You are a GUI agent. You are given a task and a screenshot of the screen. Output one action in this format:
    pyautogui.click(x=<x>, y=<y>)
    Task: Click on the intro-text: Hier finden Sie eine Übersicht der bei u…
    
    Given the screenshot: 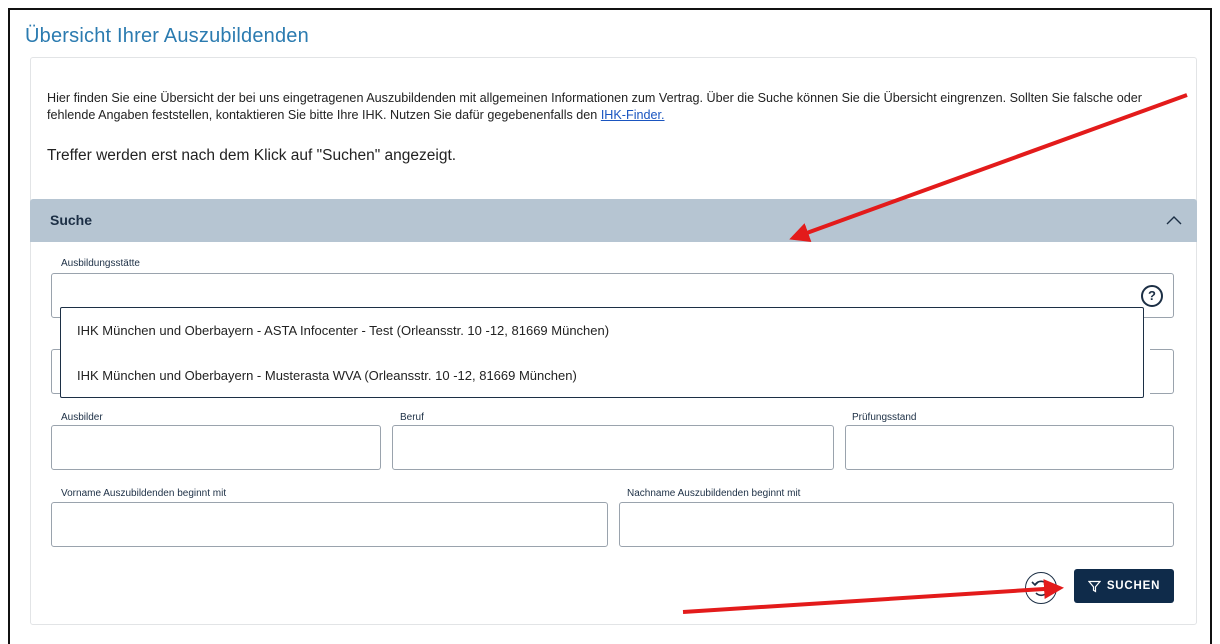 What is the action you would take?
    pyautogui.click(x=612, y=107)
    